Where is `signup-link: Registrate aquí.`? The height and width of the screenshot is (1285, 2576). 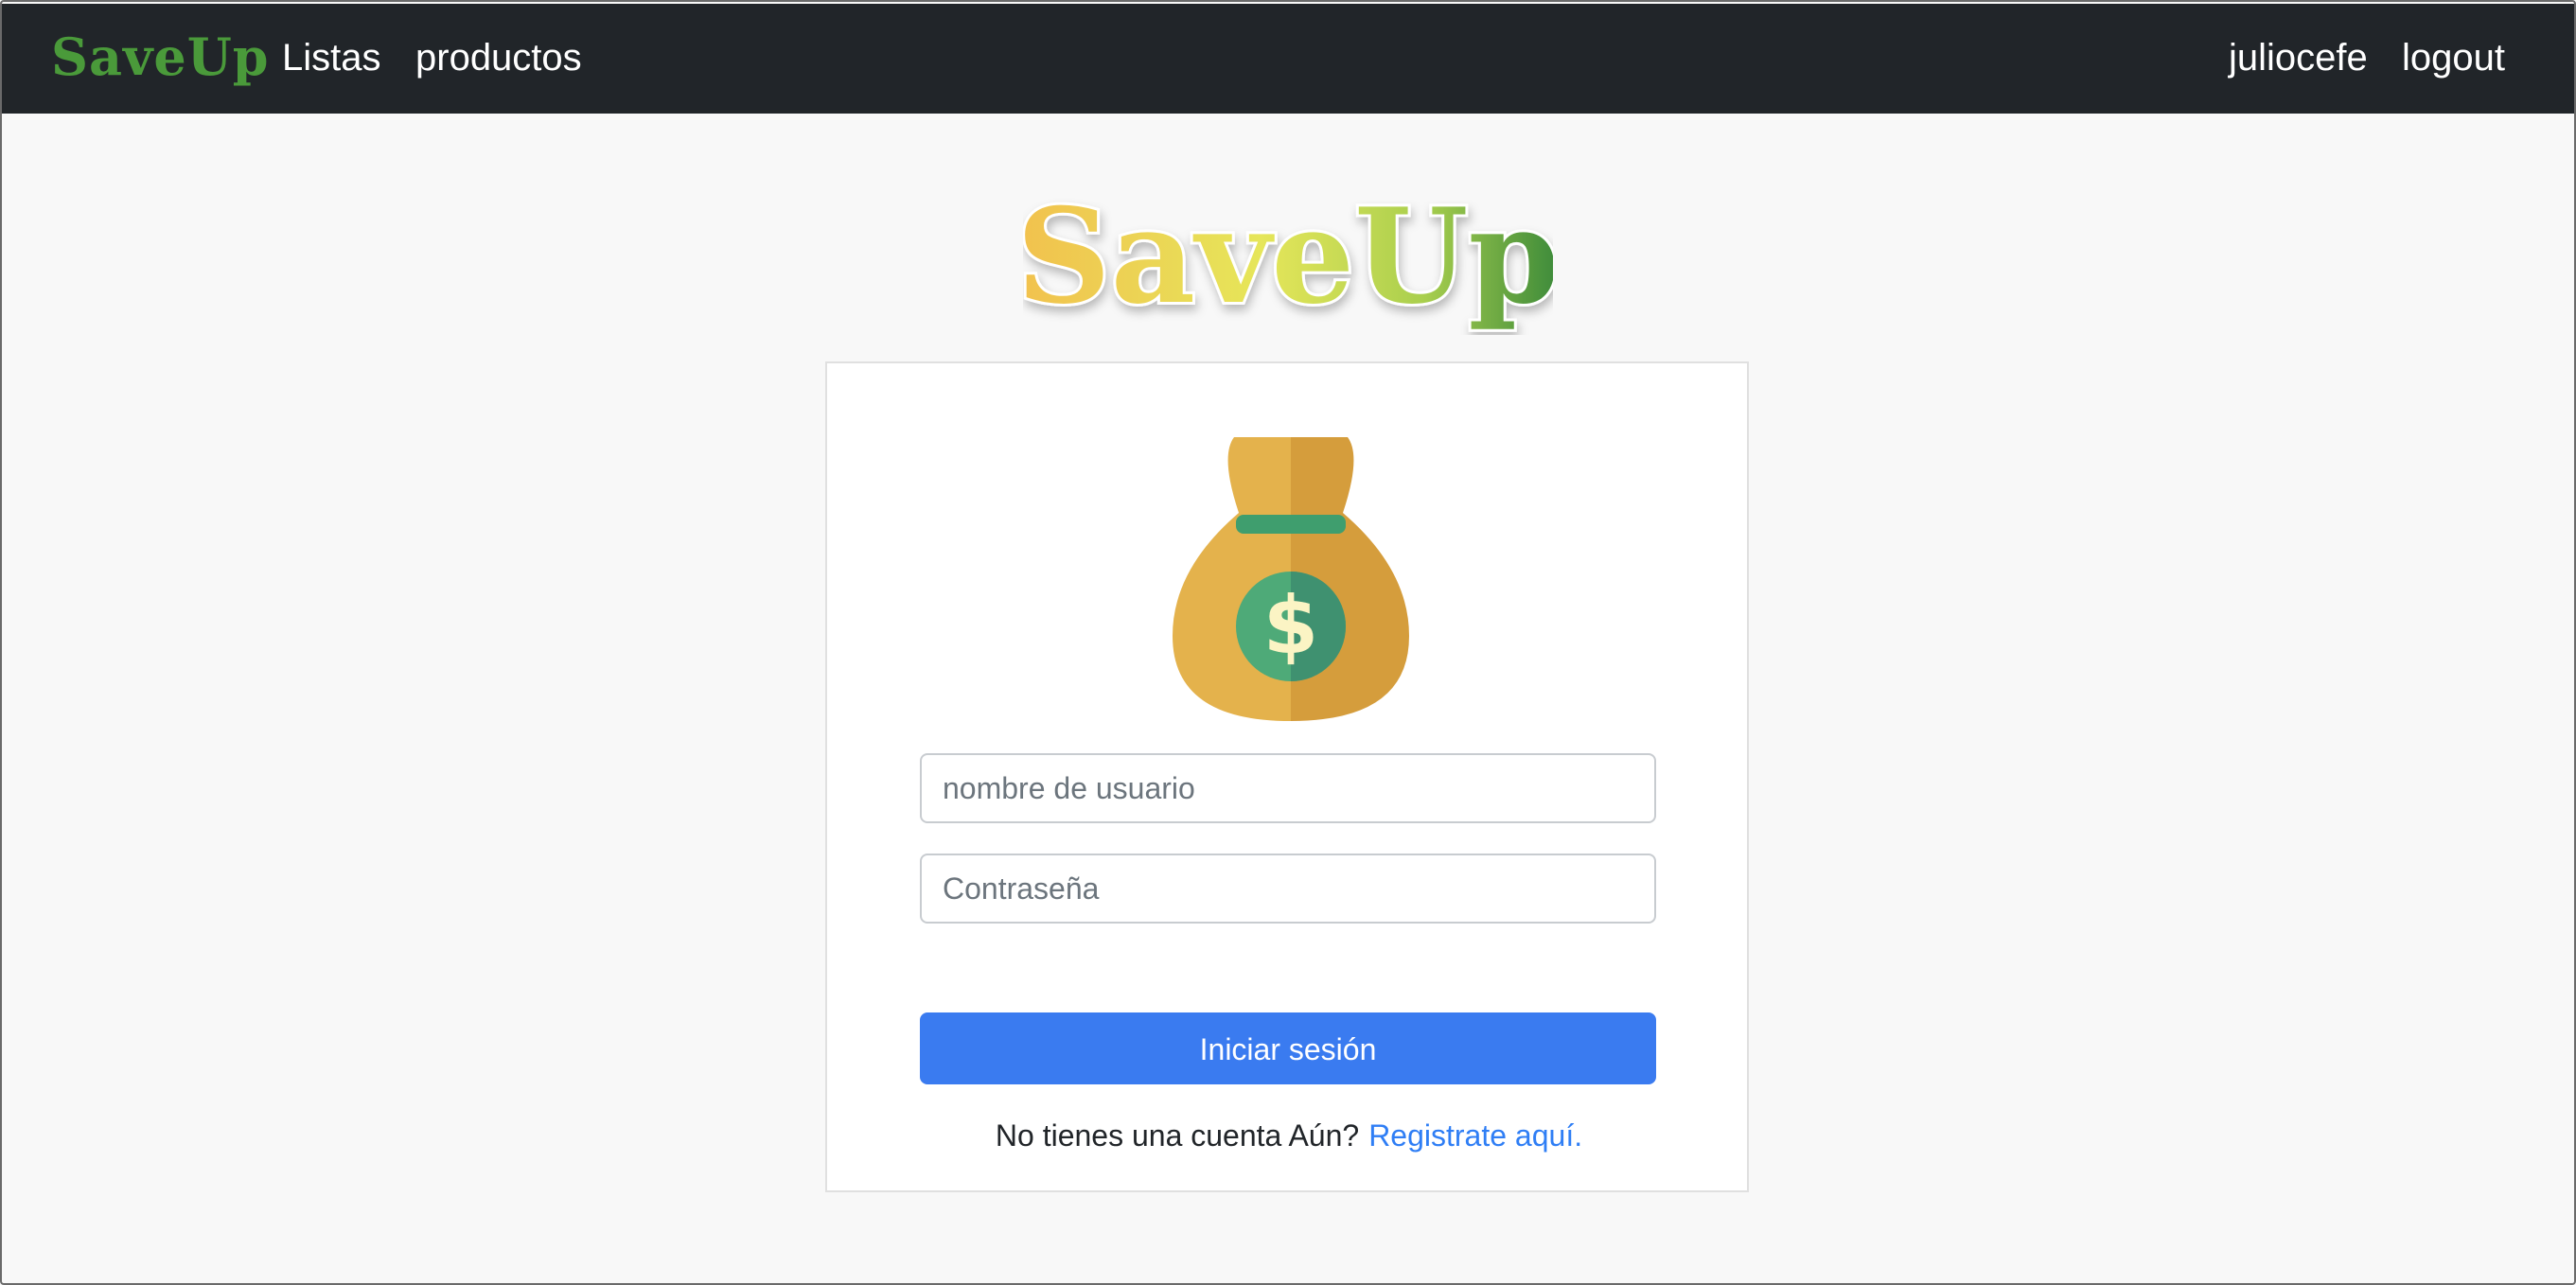 signup-link: Registrate aquí. is located at coordinates (1475, 1135).